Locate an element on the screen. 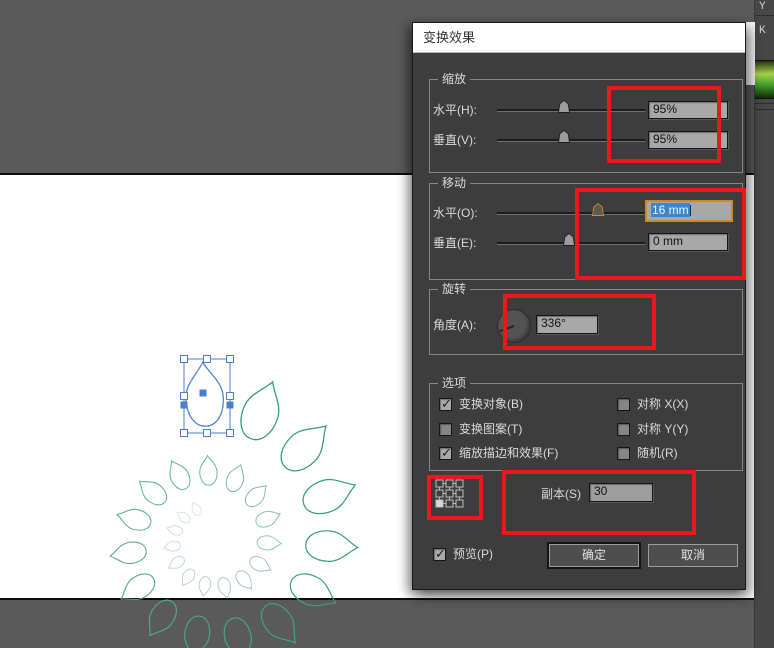 This screenshot has height=648, width=774. scale-group is located at coordinates (586, 126).